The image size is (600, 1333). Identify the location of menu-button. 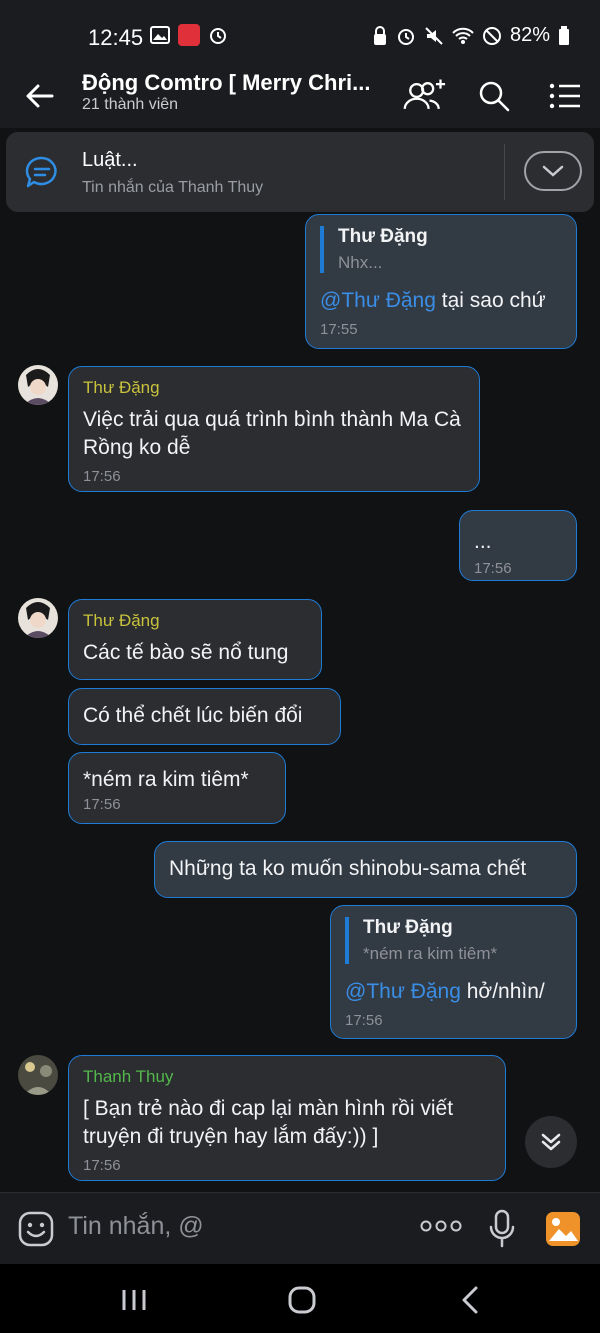
(565, 96).